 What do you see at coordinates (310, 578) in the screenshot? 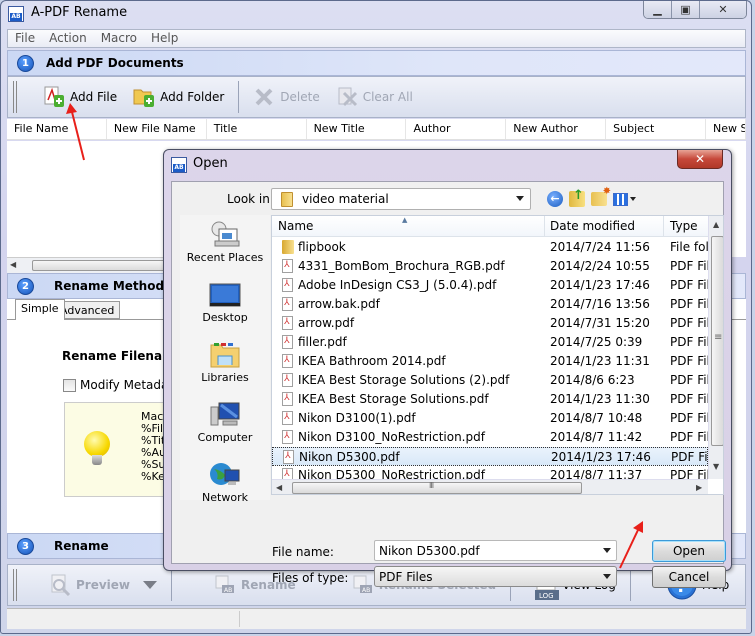
I see `files-of-type-label: Files of type:` at bounding box center [310, 578].